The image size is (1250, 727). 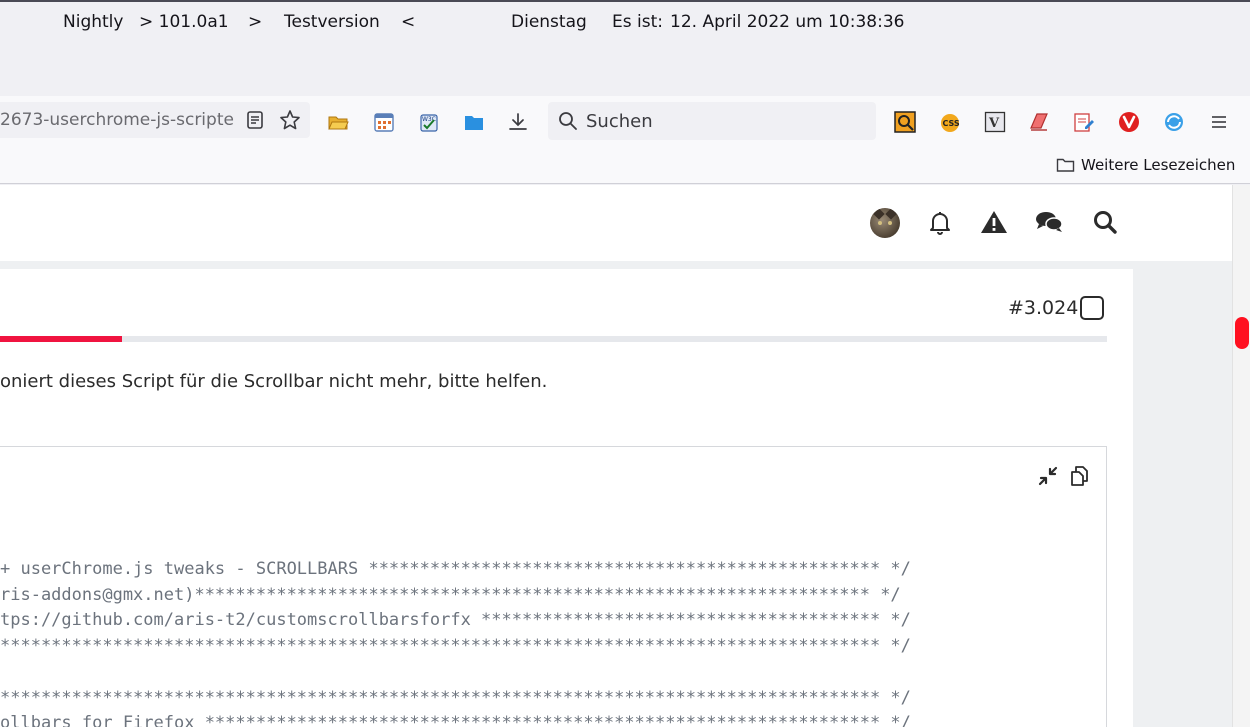 I want to click on search-extension-icon, so click(x=905, y=122).